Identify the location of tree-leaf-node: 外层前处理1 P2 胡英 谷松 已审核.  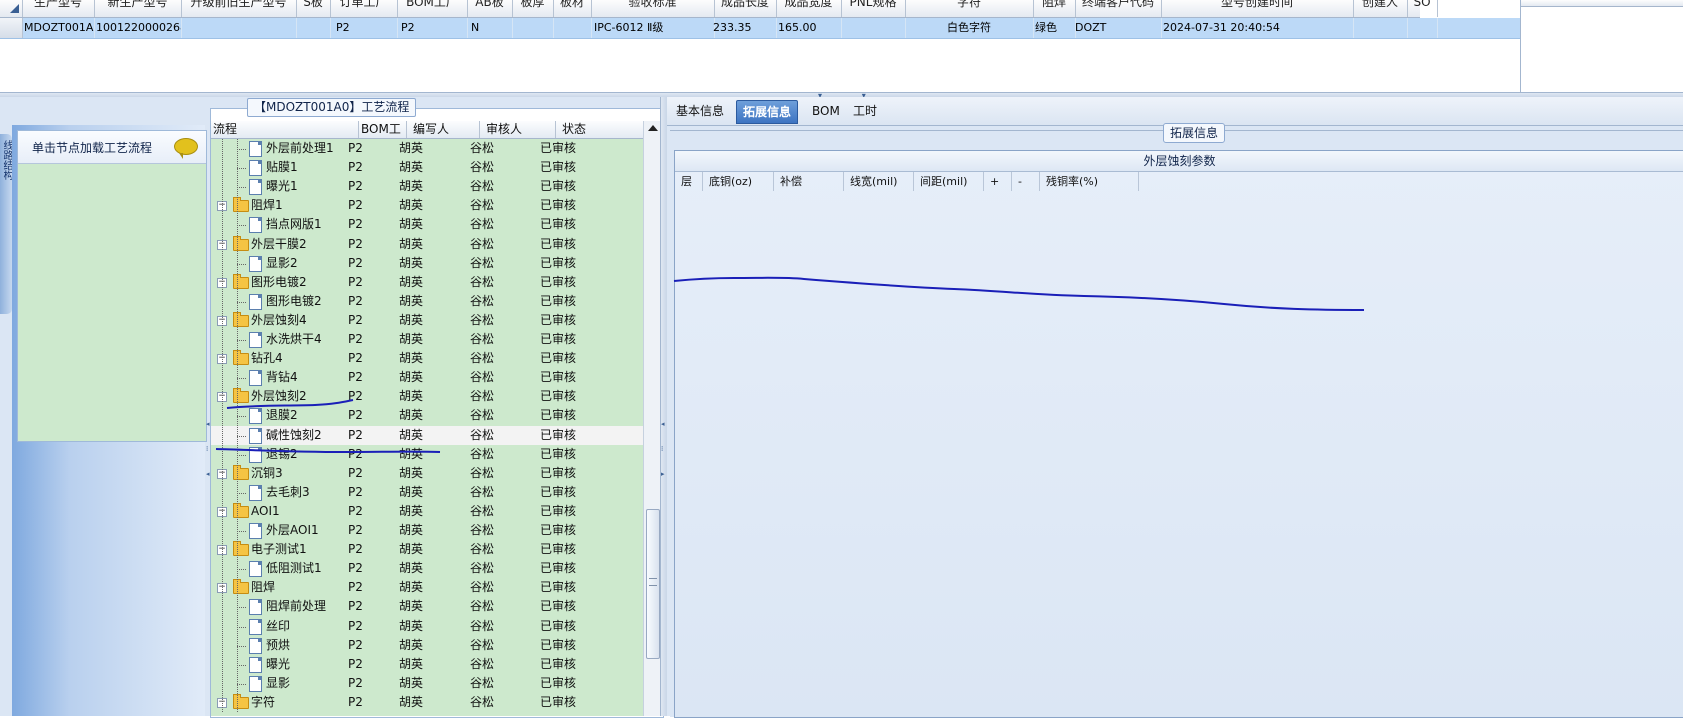
(427, 148).